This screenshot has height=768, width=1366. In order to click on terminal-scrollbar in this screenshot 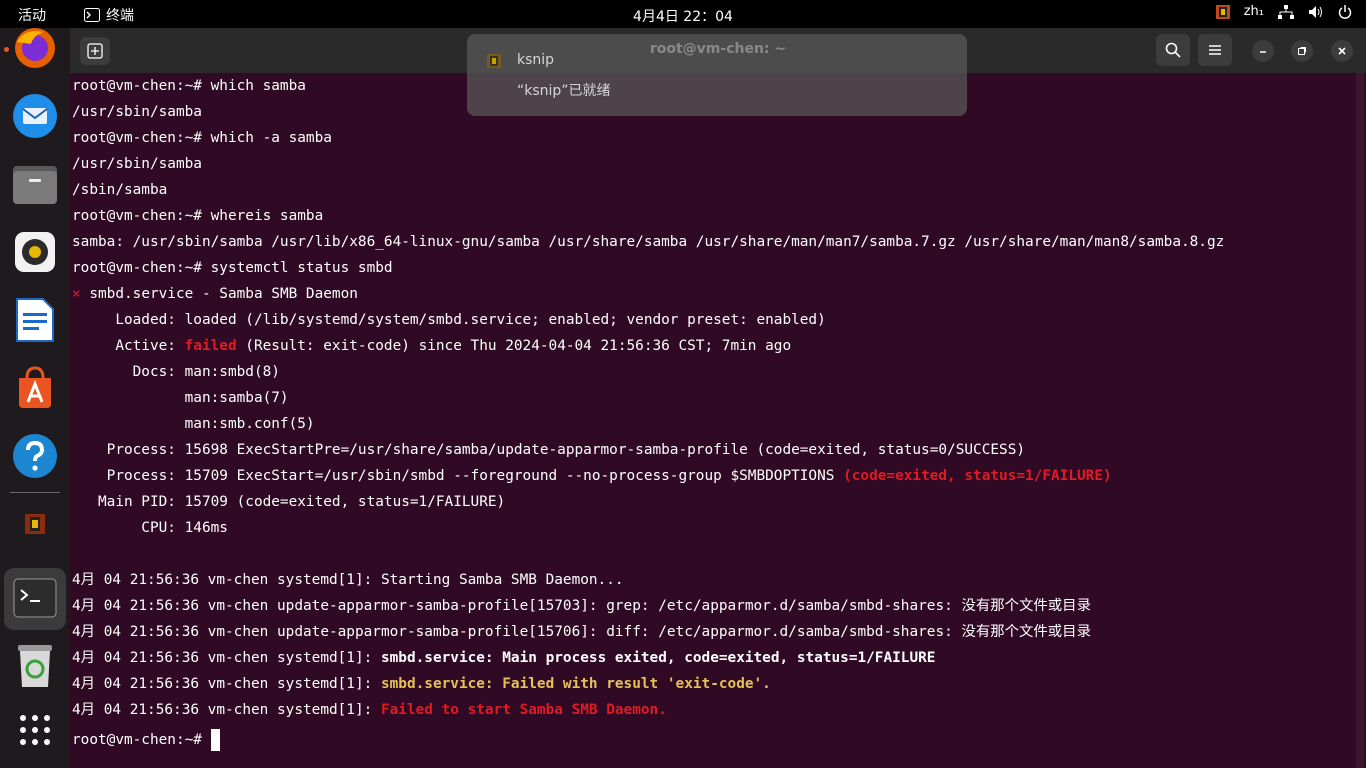, I will do `click(1360, 420)`.